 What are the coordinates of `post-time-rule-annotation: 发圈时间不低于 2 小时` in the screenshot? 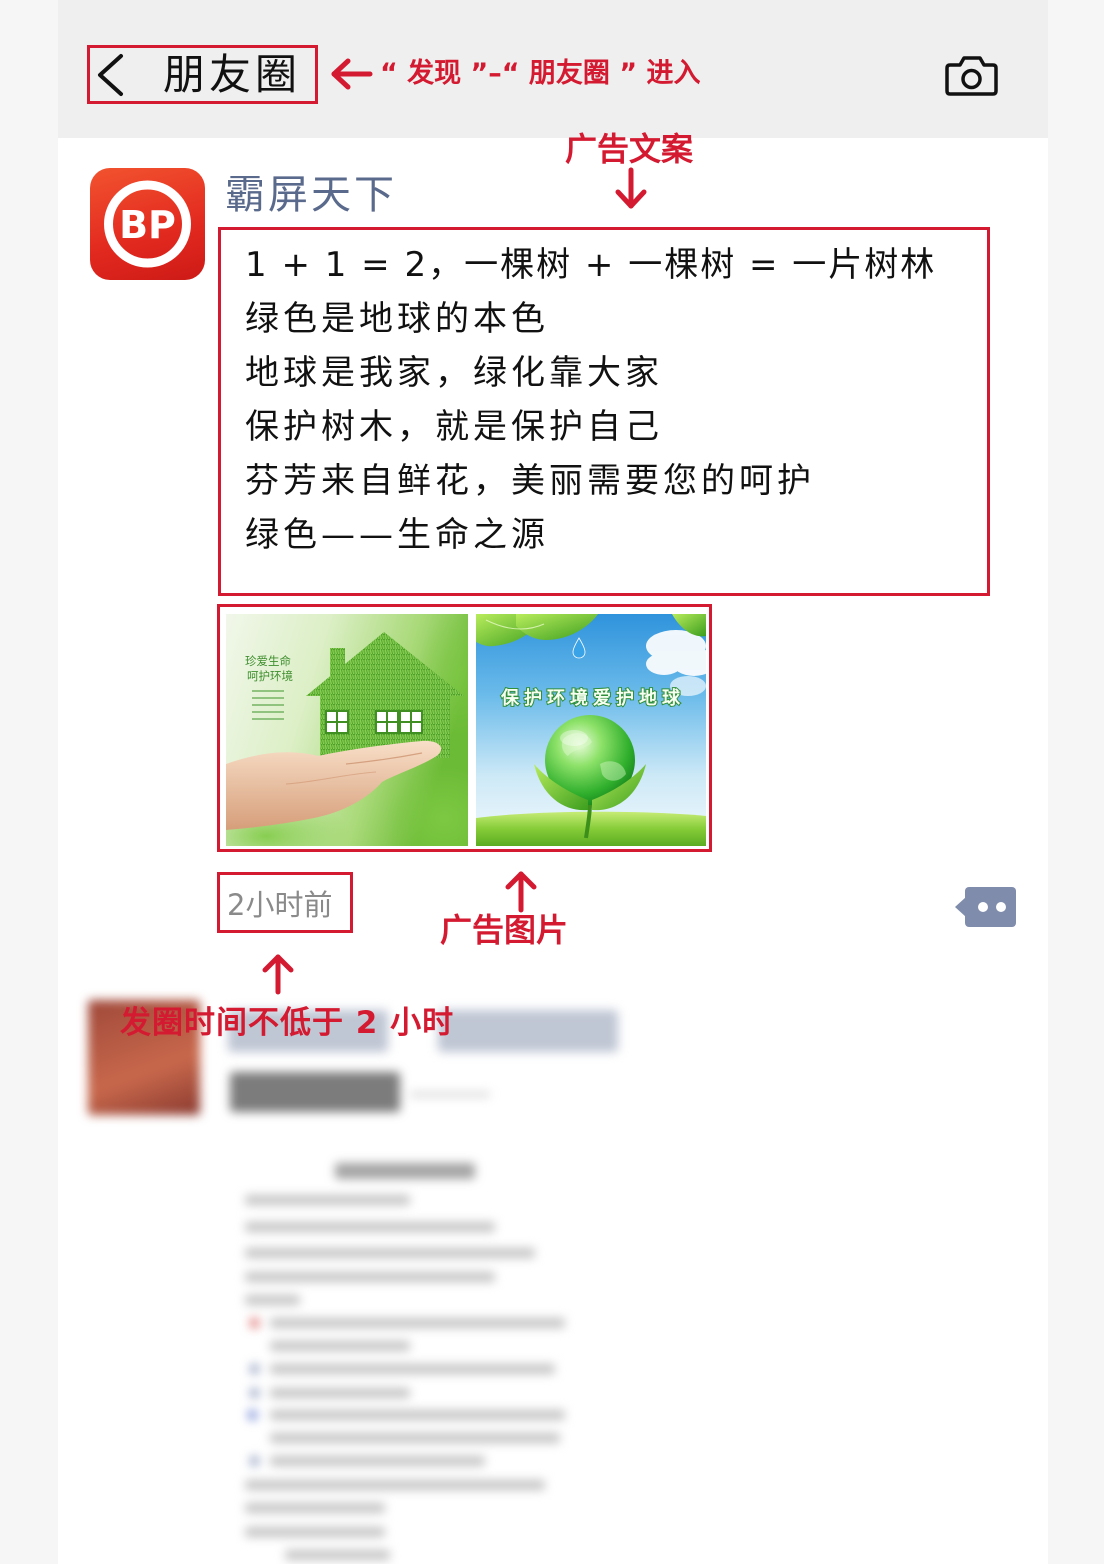 It's located at (287, 1023).